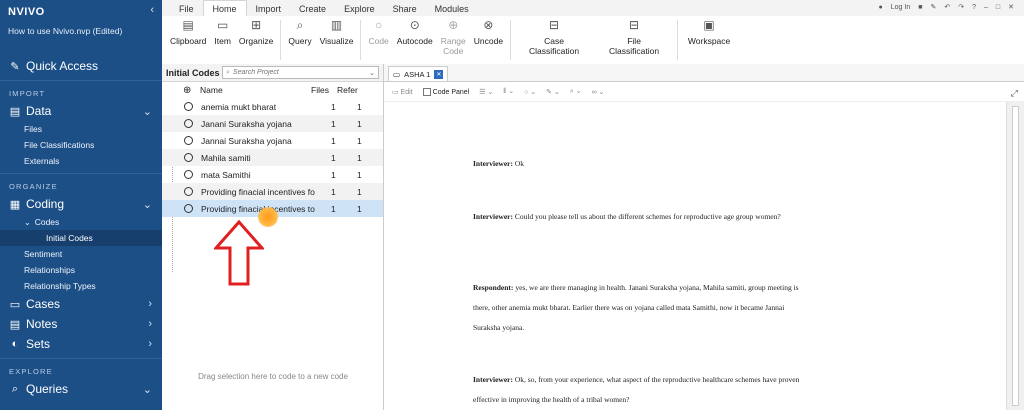 The height and width of the screenshot is (410, 1024). What do you see at coordinates (452, 9) in the screenshot?
I see `tab-modules: Modules` at bounding box center [452, 9].